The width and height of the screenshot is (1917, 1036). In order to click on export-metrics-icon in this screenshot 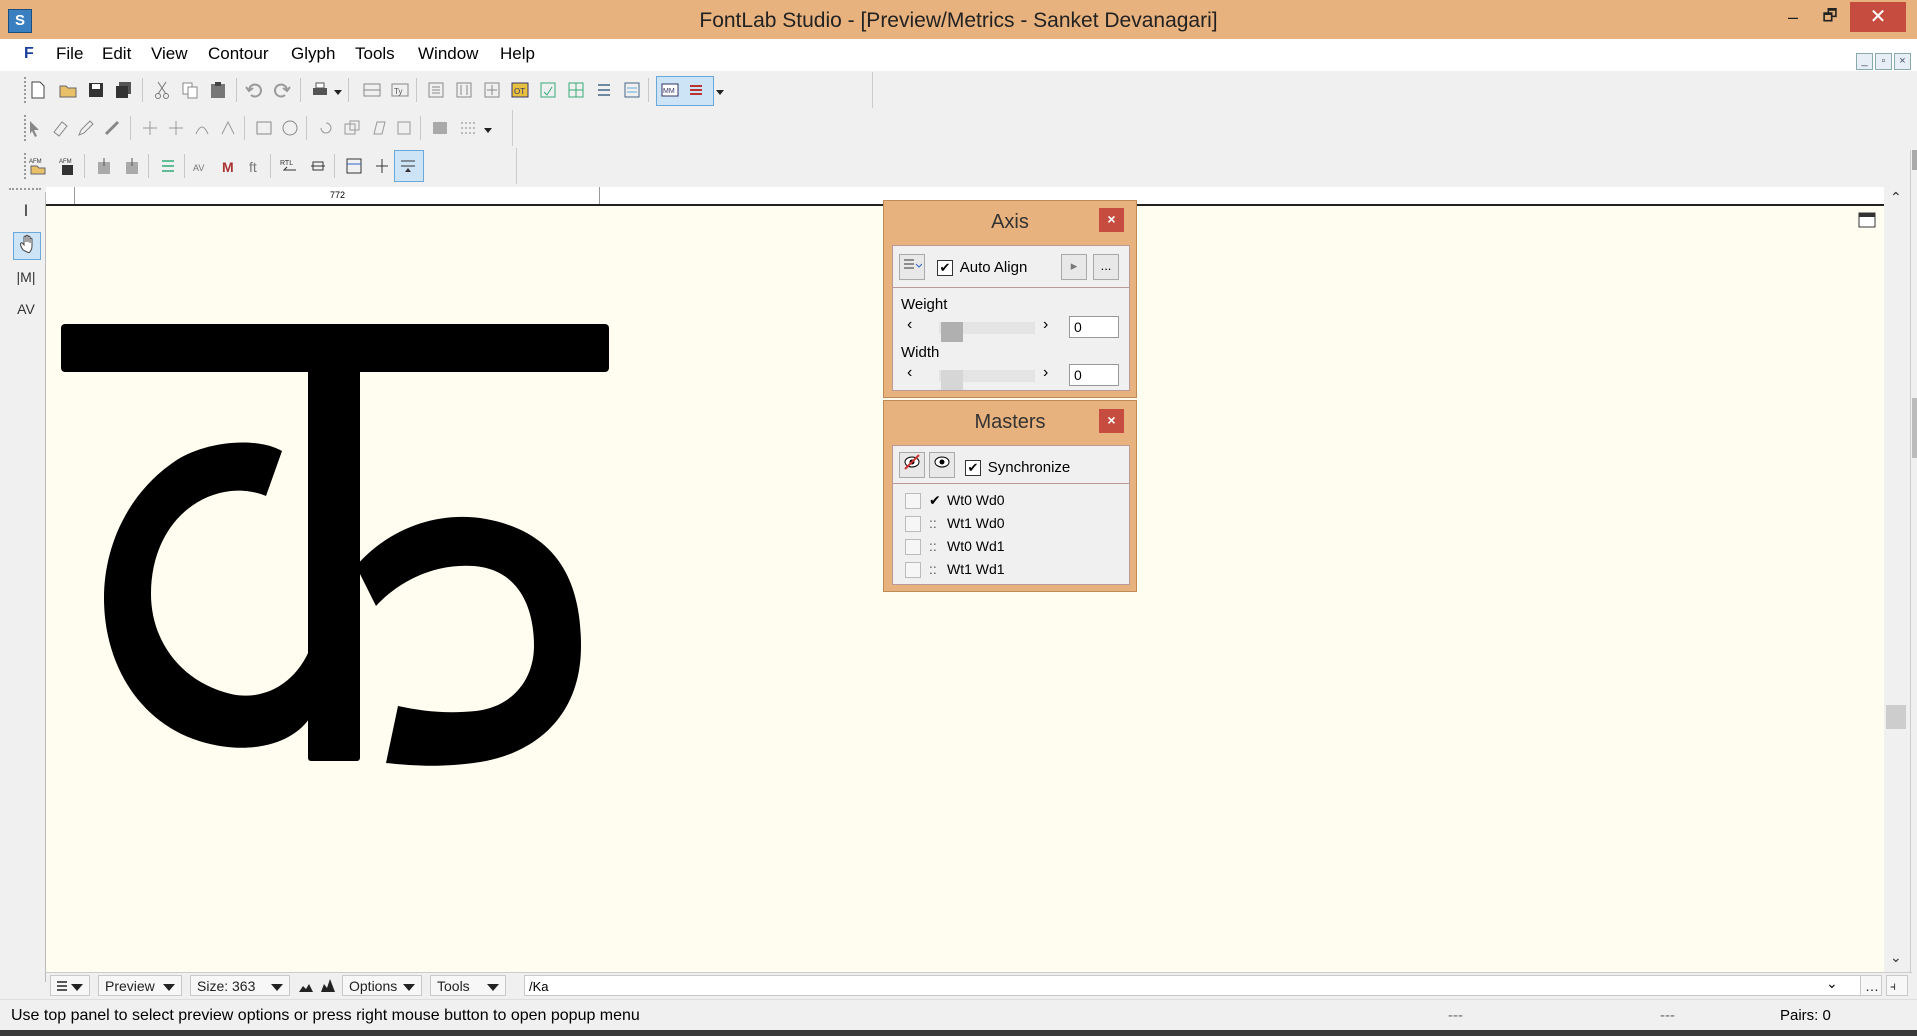, I will do `click(132, 166)`.